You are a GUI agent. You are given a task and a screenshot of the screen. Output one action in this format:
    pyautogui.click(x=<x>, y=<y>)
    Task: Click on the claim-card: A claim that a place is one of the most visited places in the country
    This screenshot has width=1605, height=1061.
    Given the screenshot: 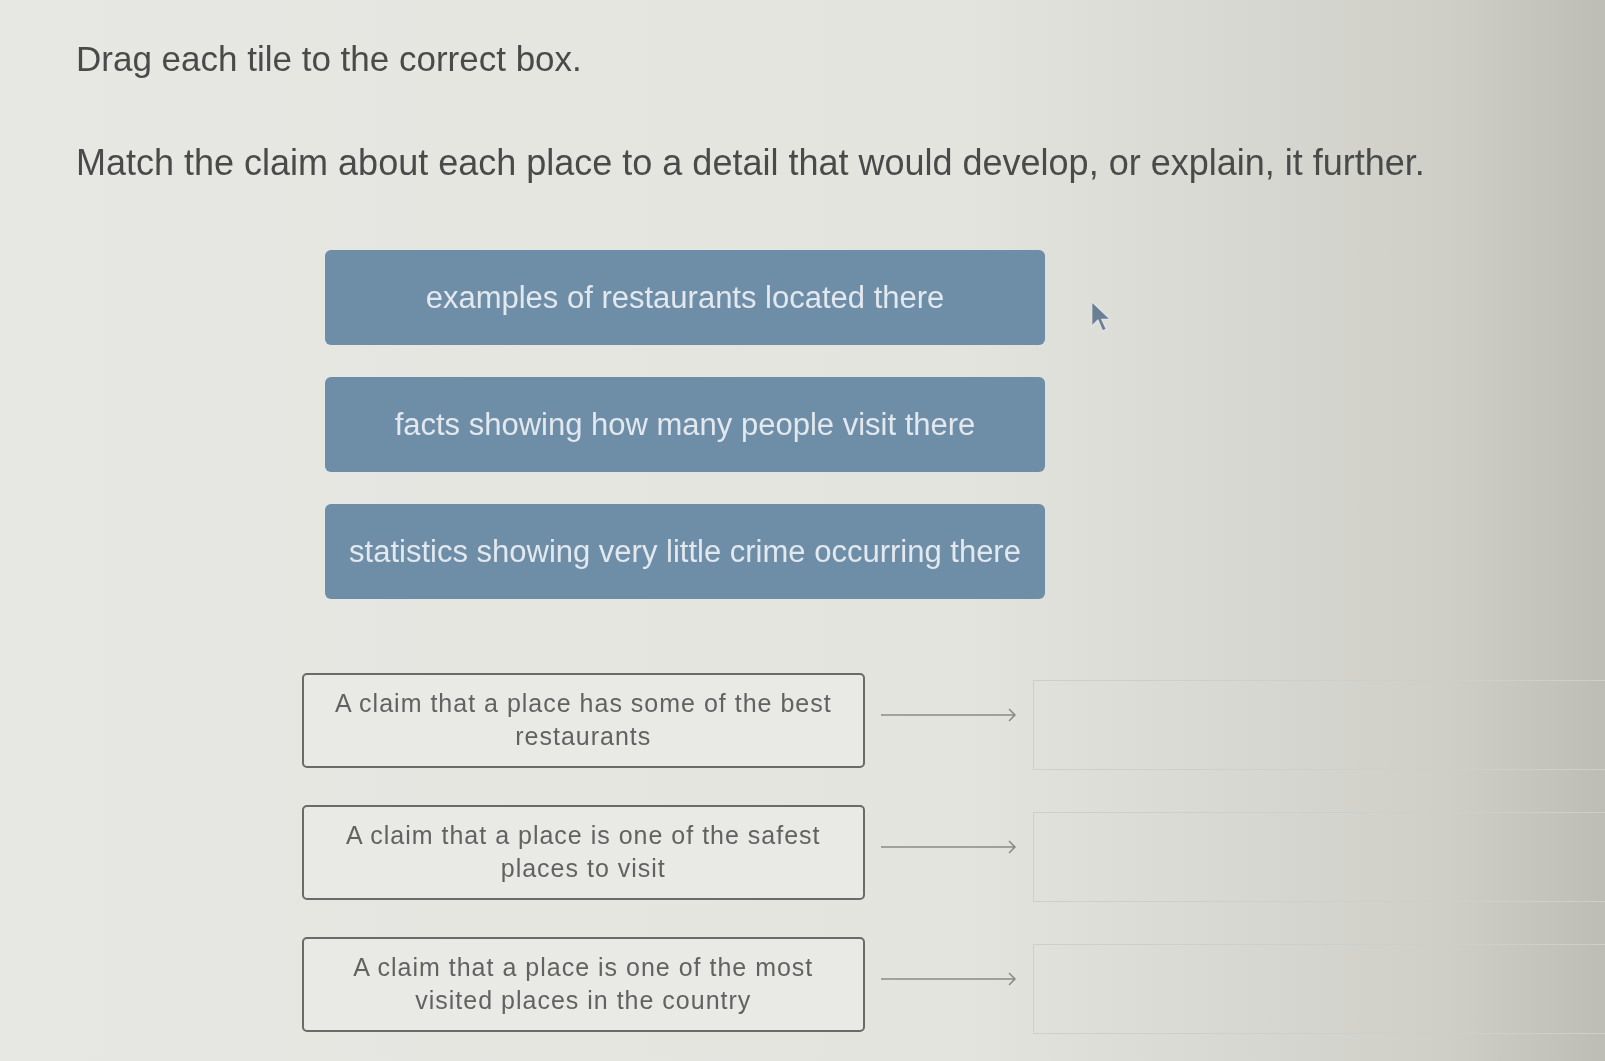 What is the action you would take?
    pyautogui.click(x=583, y=984)
    